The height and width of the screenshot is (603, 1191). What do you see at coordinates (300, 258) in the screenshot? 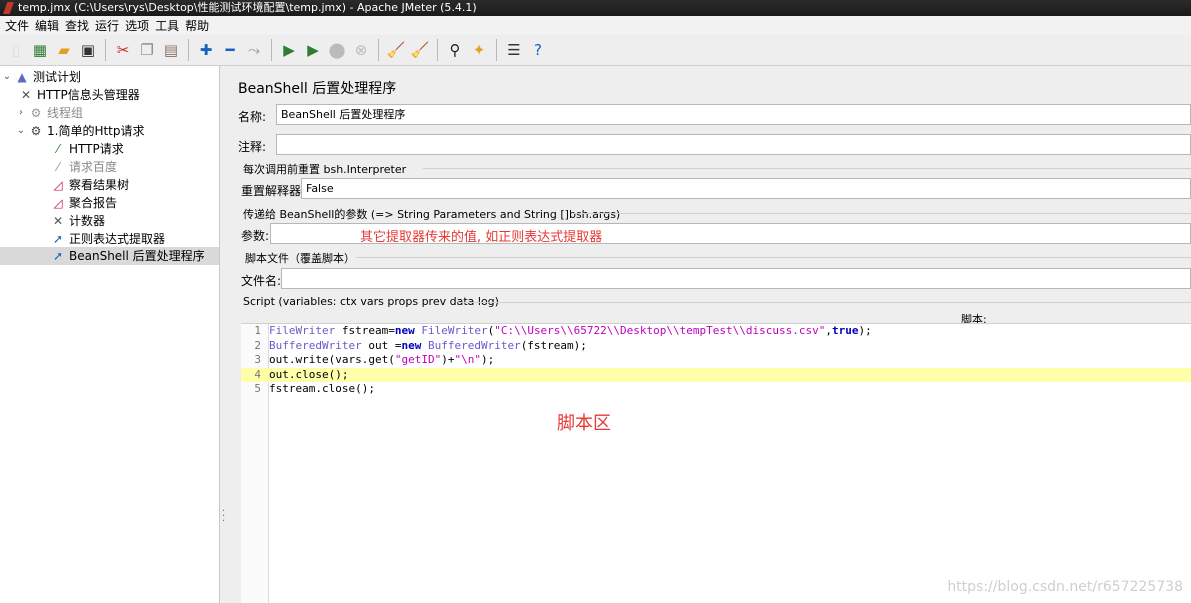
I see `file-group-title: 脚本文件（覆盖脚本）` at bounding box center [300, 258].